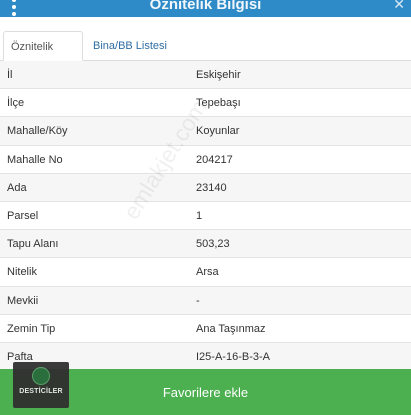 This screenshot has height=415, width=411. Describe the element at coordinates (43, 57) in the screenshot. I see `tab-oznitelik-bilgisi: Öznitelik Bilgisi` at that location.